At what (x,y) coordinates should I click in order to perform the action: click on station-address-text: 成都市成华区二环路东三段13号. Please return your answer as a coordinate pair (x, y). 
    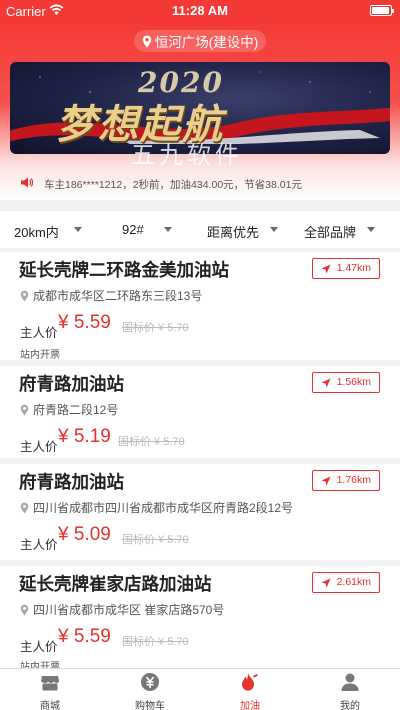
    Looking at the image, I should click on (118, 296).